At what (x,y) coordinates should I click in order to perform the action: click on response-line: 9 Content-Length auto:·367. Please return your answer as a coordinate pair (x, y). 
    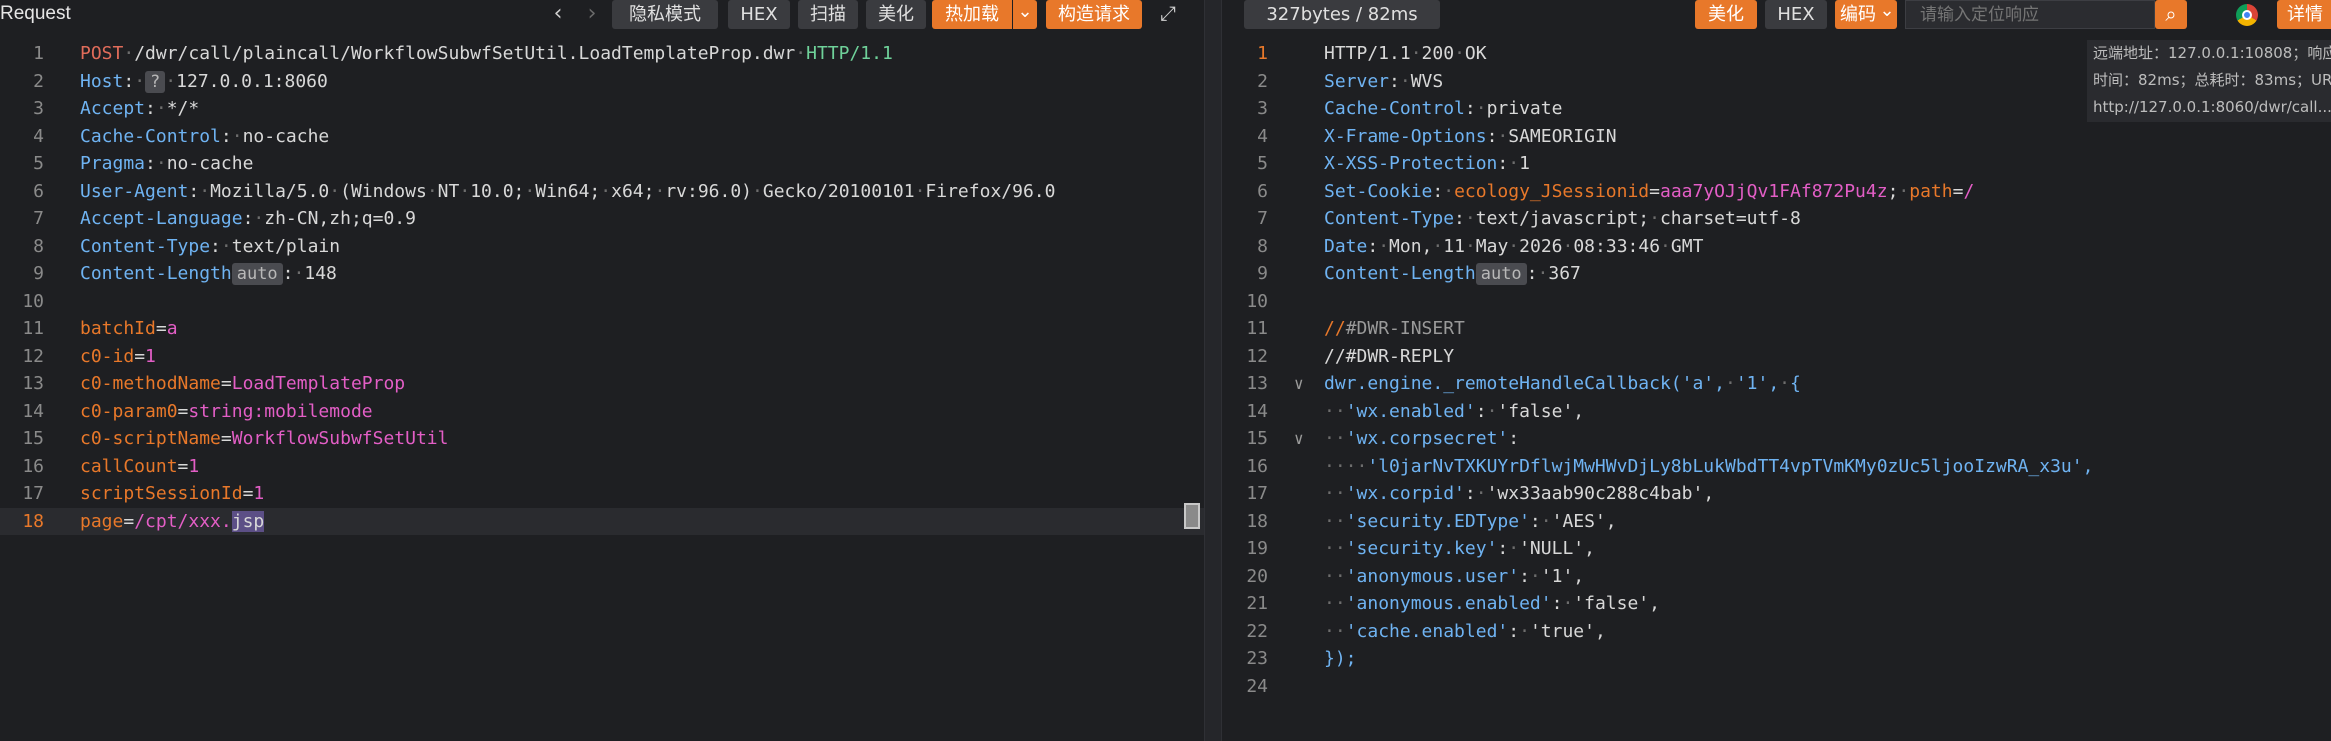
    Looking at the image, I should click on (1776, 274).